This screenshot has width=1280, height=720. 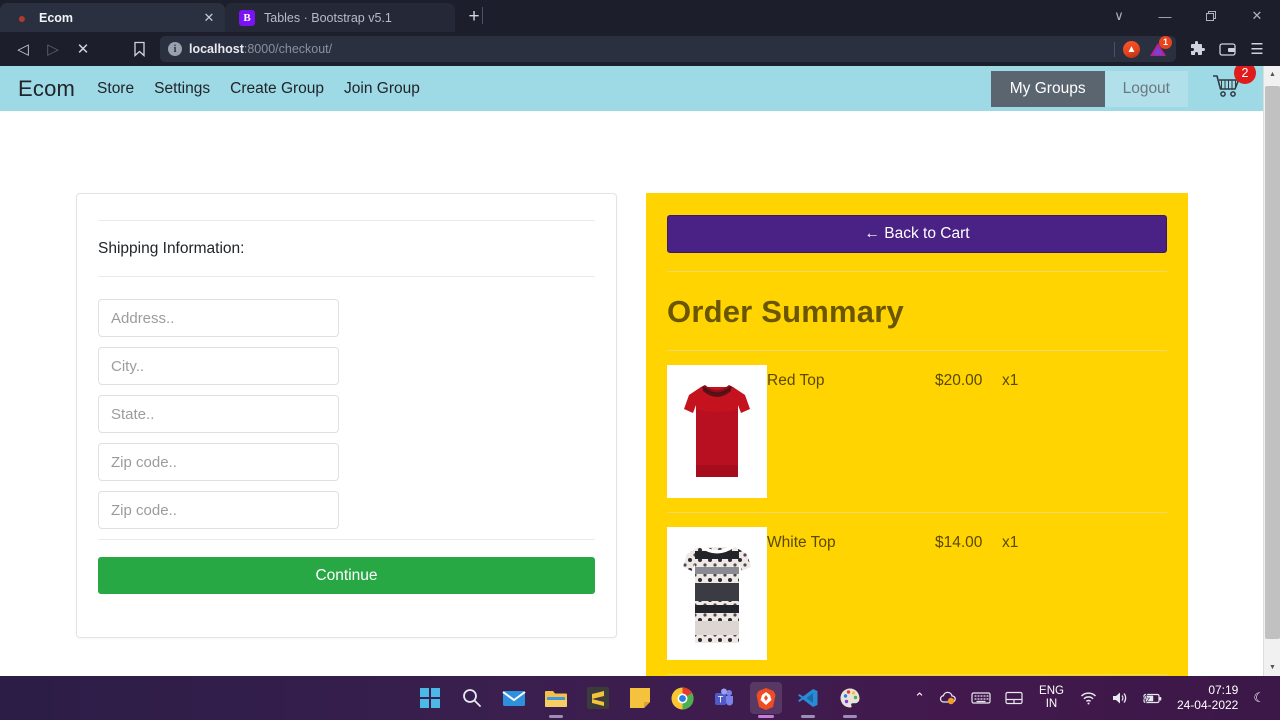 I want to click on taskbar-apps: T, so click(x=640, y=700).